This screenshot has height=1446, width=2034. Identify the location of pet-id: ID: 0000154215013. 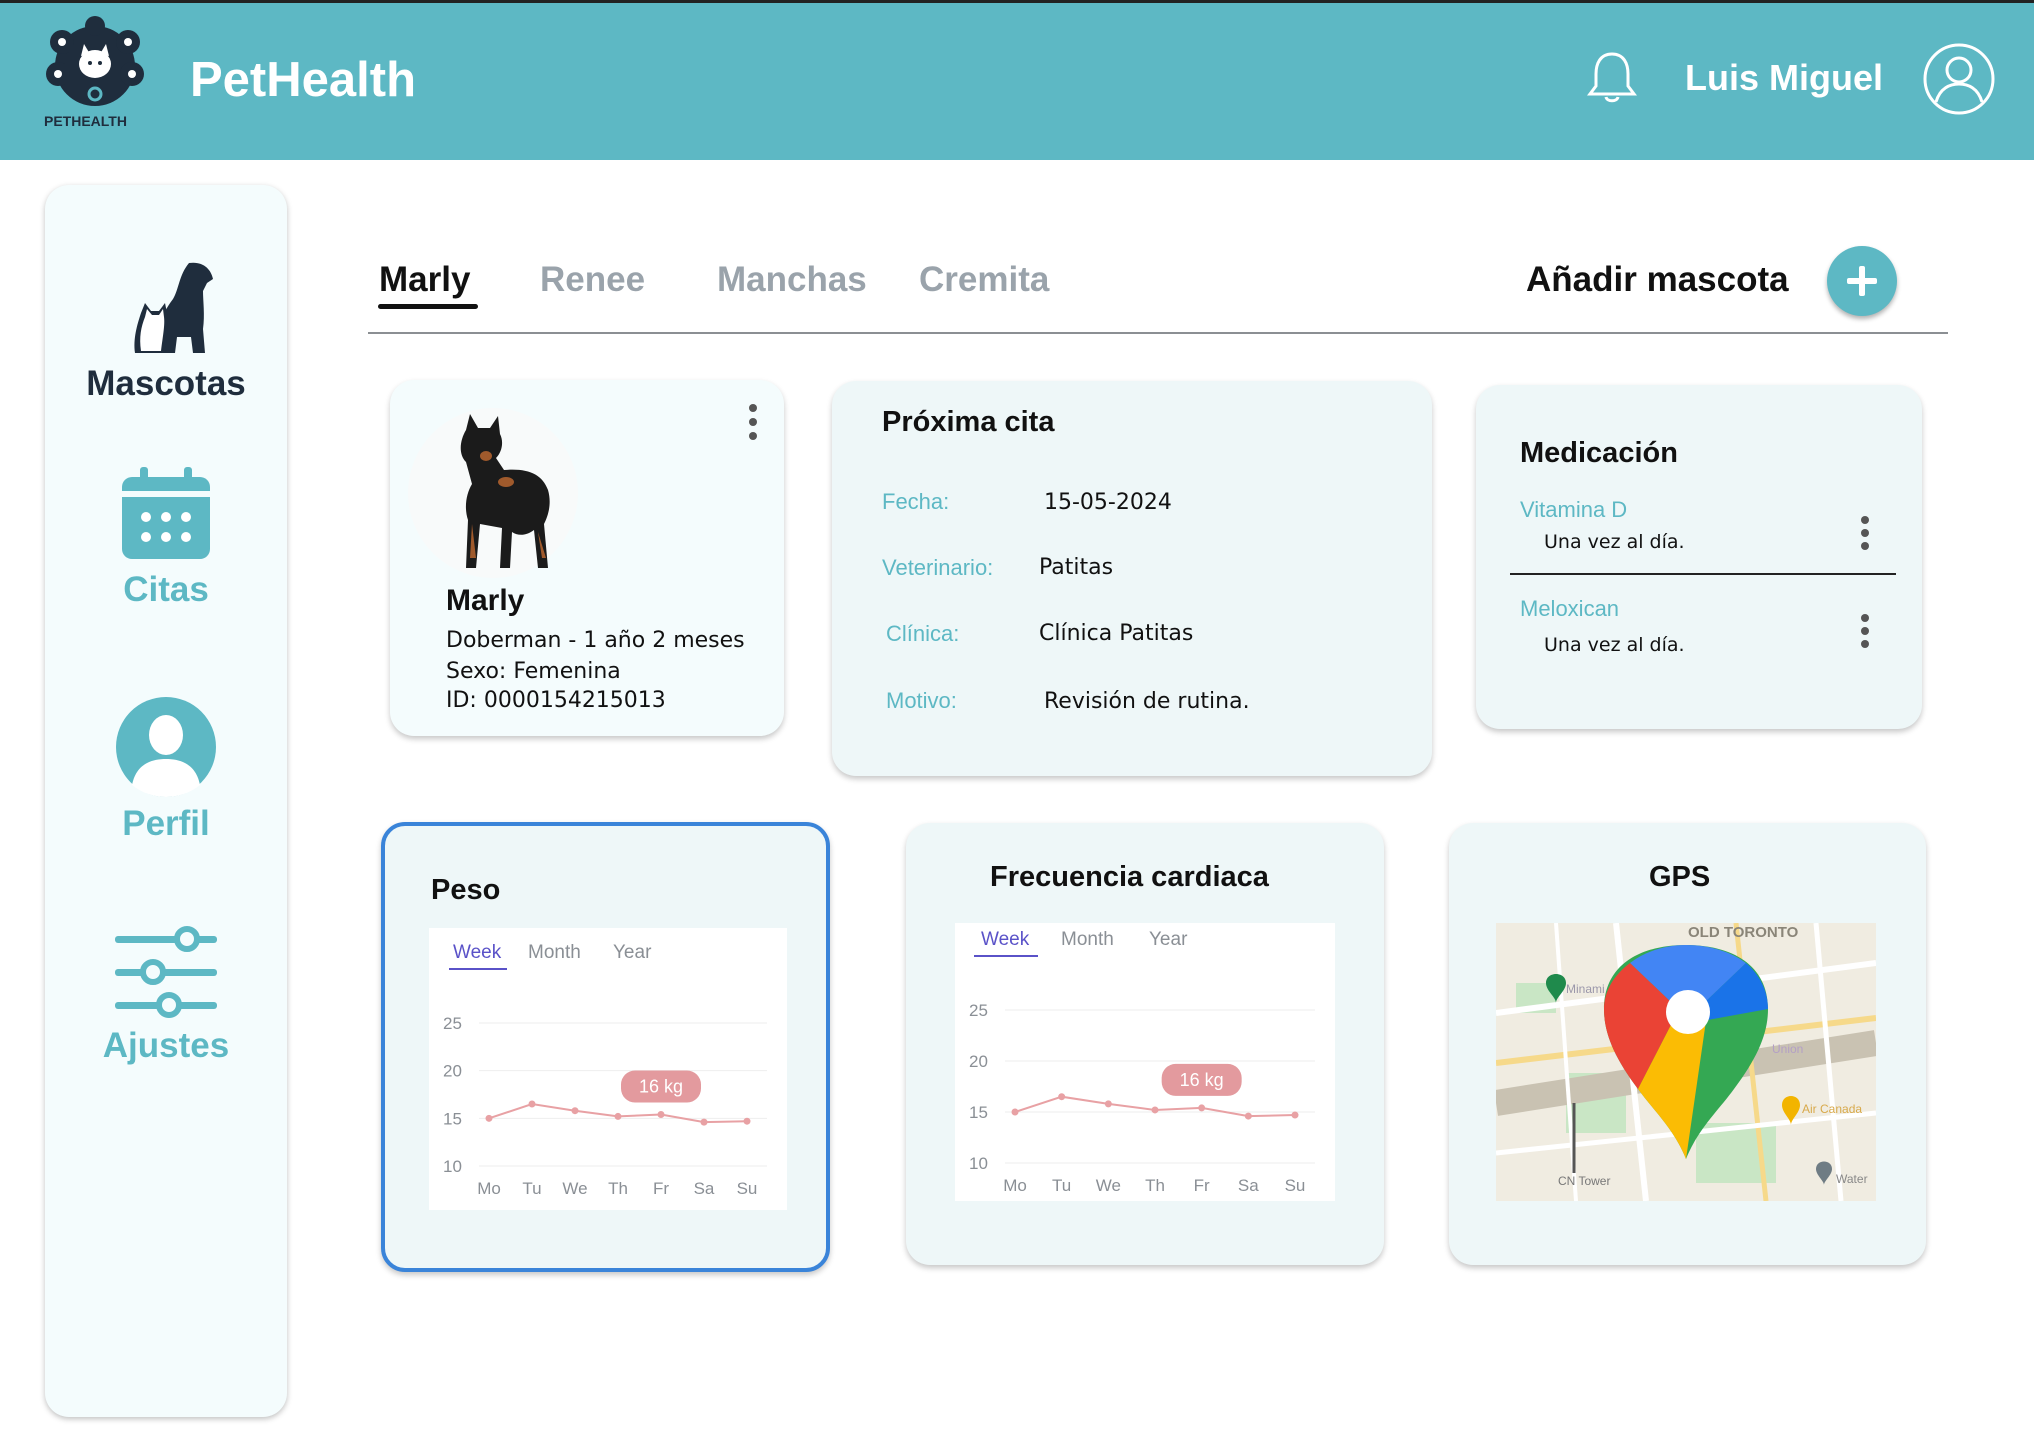
(556, 700).